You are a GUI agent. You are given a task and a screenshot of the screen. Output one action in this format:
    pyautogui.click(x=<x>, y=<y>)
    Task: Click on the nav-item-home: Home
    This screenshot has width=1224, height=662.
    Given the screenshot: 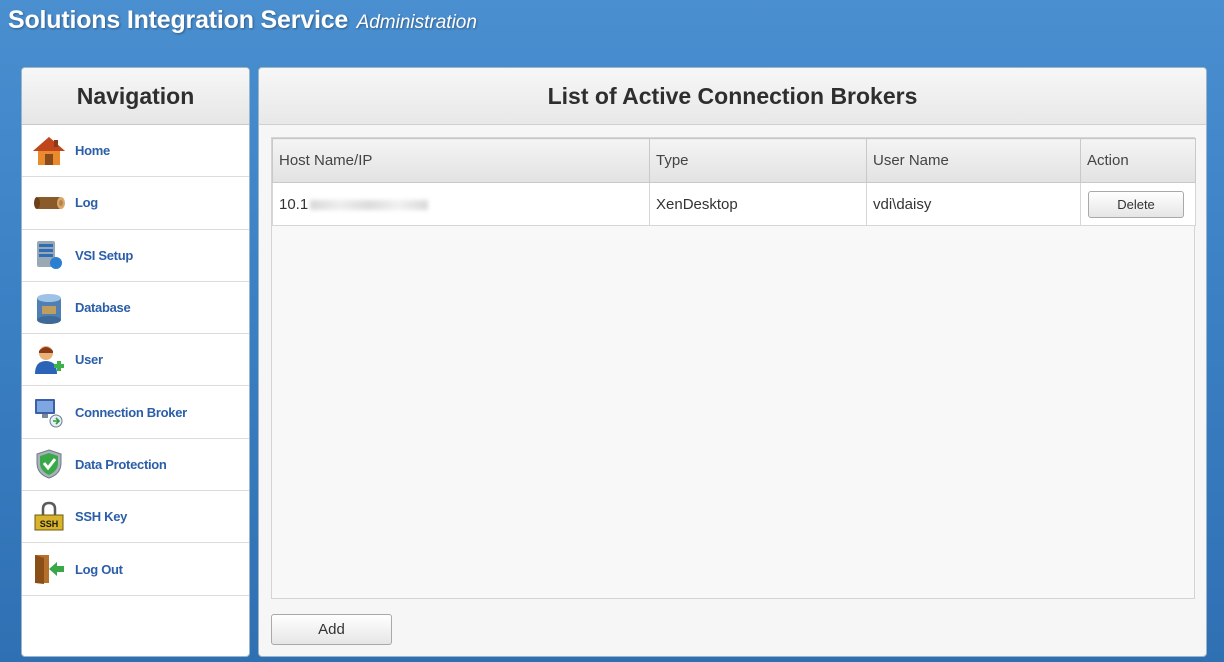 What is the action you would take?
    pyautogui.click(x=135, y=151)
    